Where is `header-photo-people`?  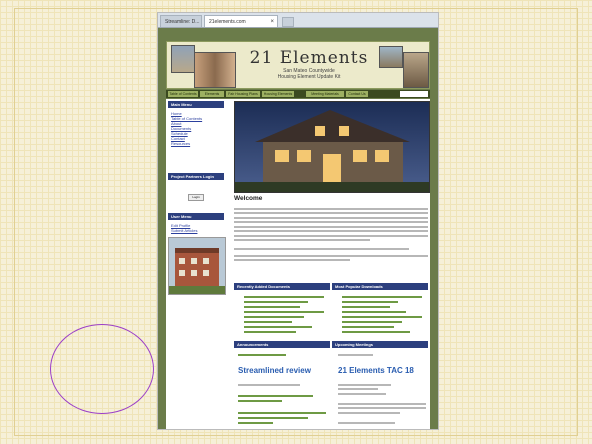
header-photo-people is located at coordinates (215, 70).